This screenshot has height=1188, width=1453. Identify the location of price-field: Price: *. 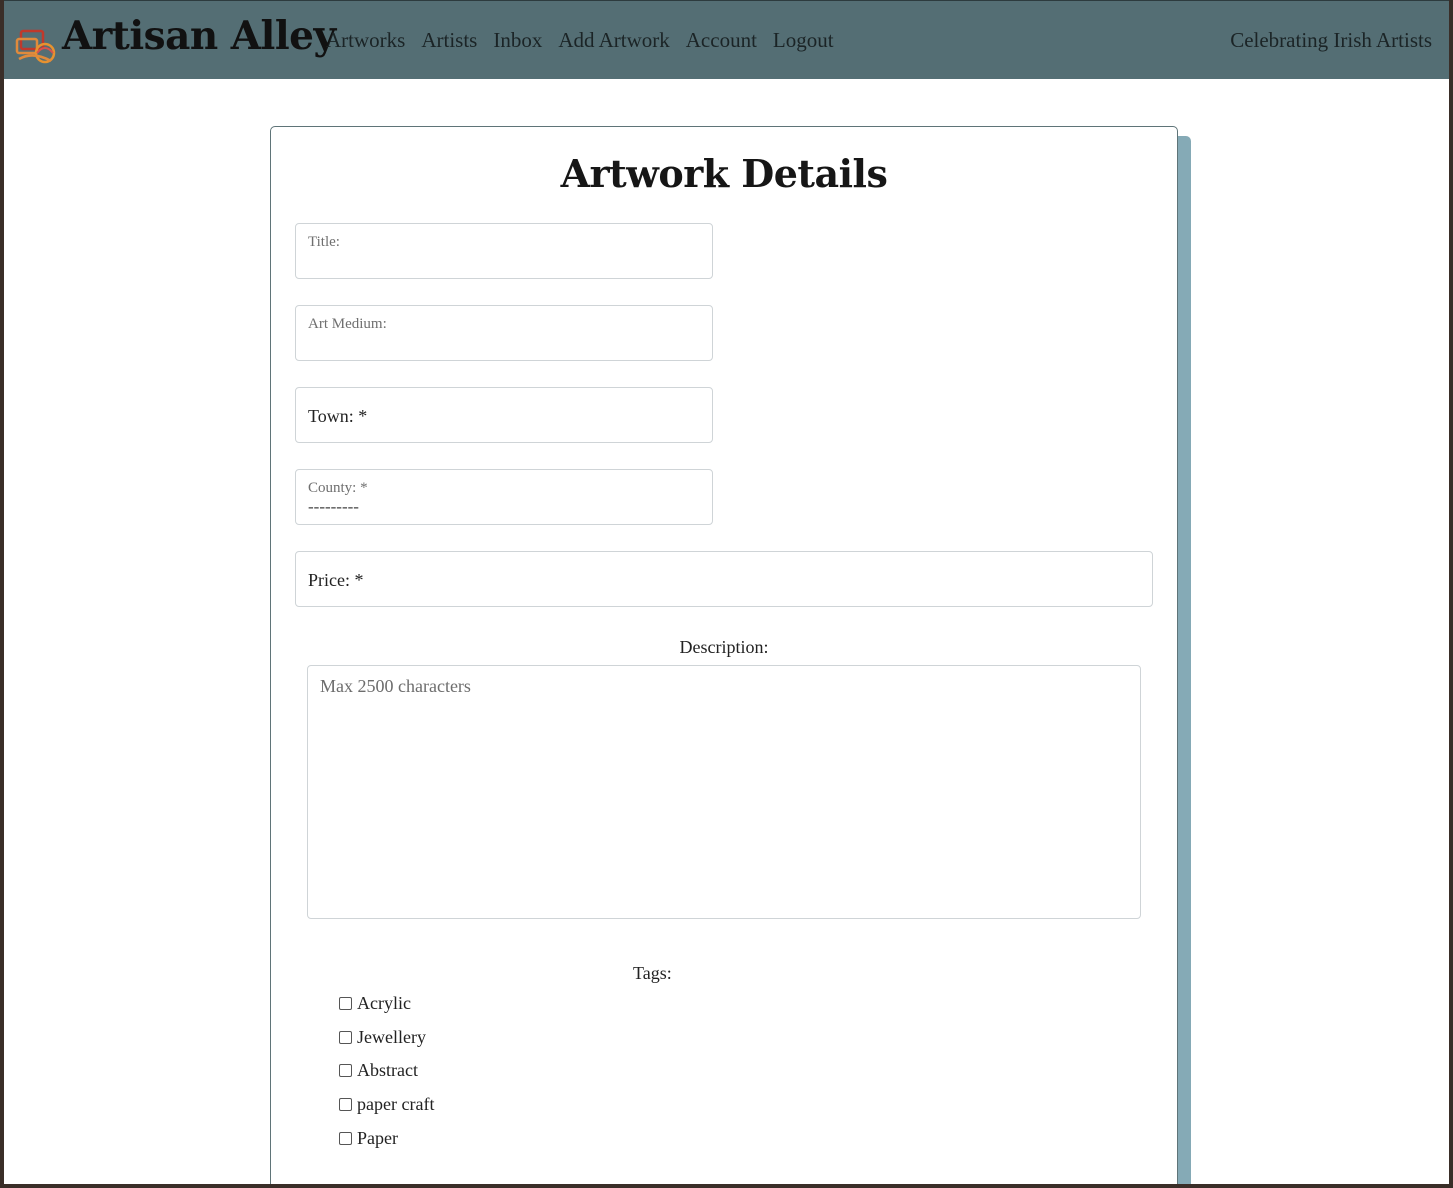
(724, 579).